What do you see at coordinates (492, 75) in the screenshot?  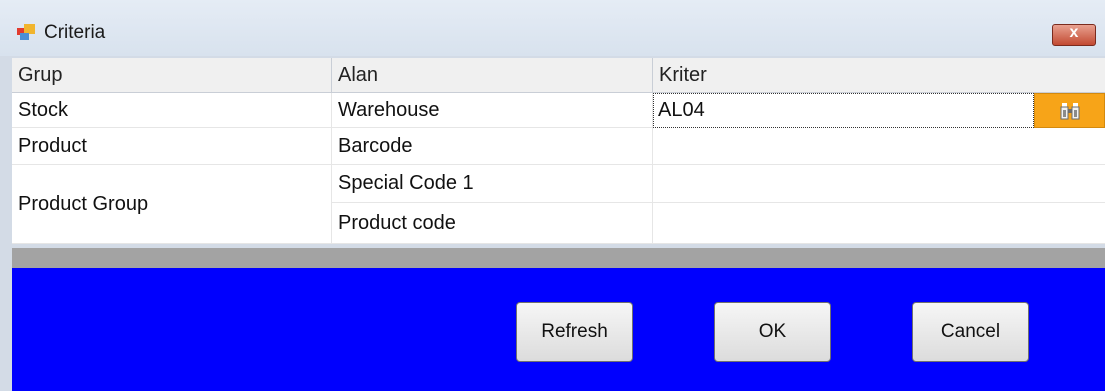 I see `column-header-alan: Alan` at bounding box center [492, 75].